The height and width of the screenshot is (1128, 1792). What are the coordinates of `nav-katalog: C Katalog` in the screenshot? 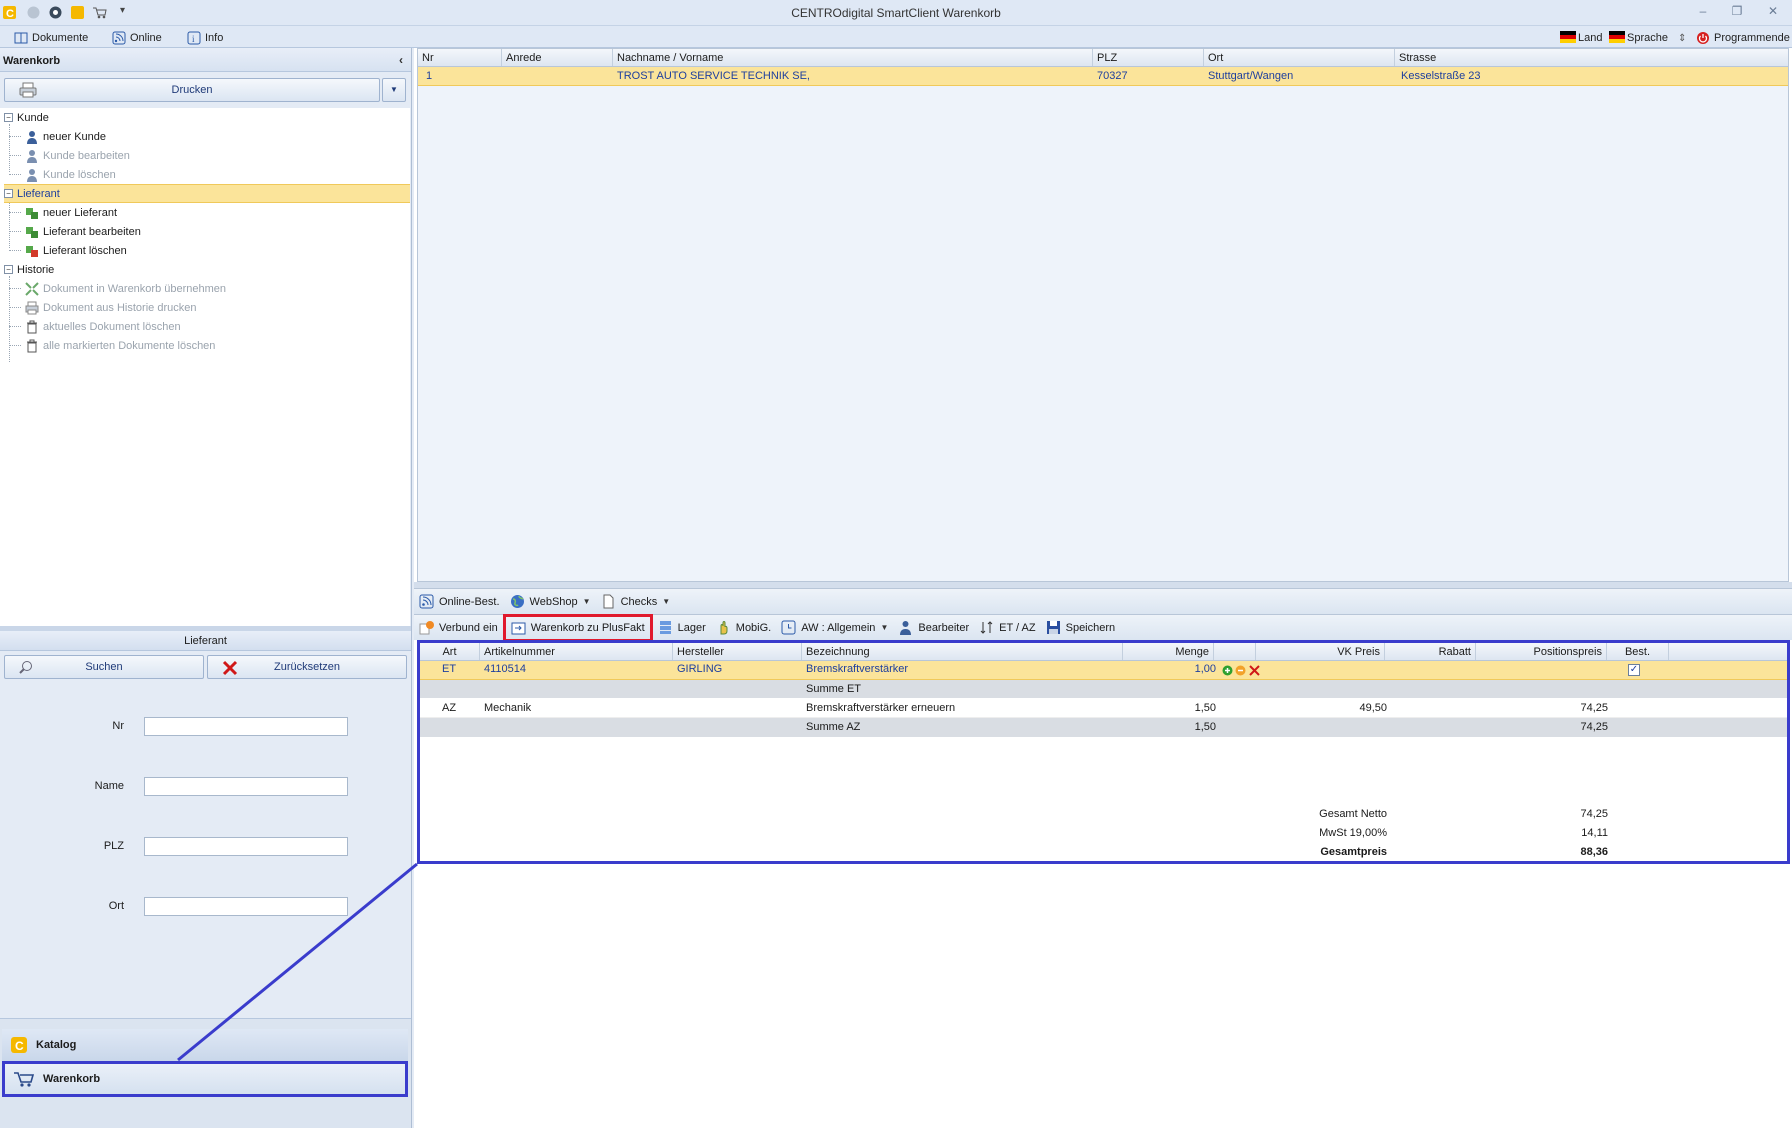 It's located at (205, 1045).